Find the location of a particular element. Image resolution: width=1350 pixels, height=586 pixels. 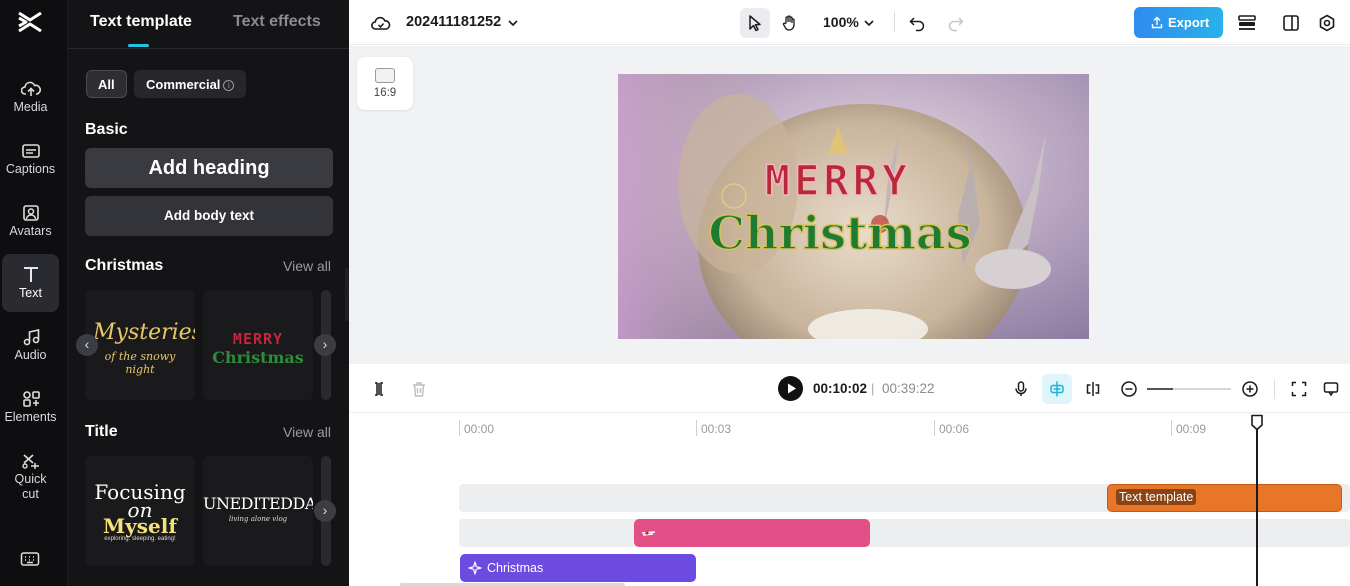

current-time: 00:10:02 is located at coordinates (840, 388).